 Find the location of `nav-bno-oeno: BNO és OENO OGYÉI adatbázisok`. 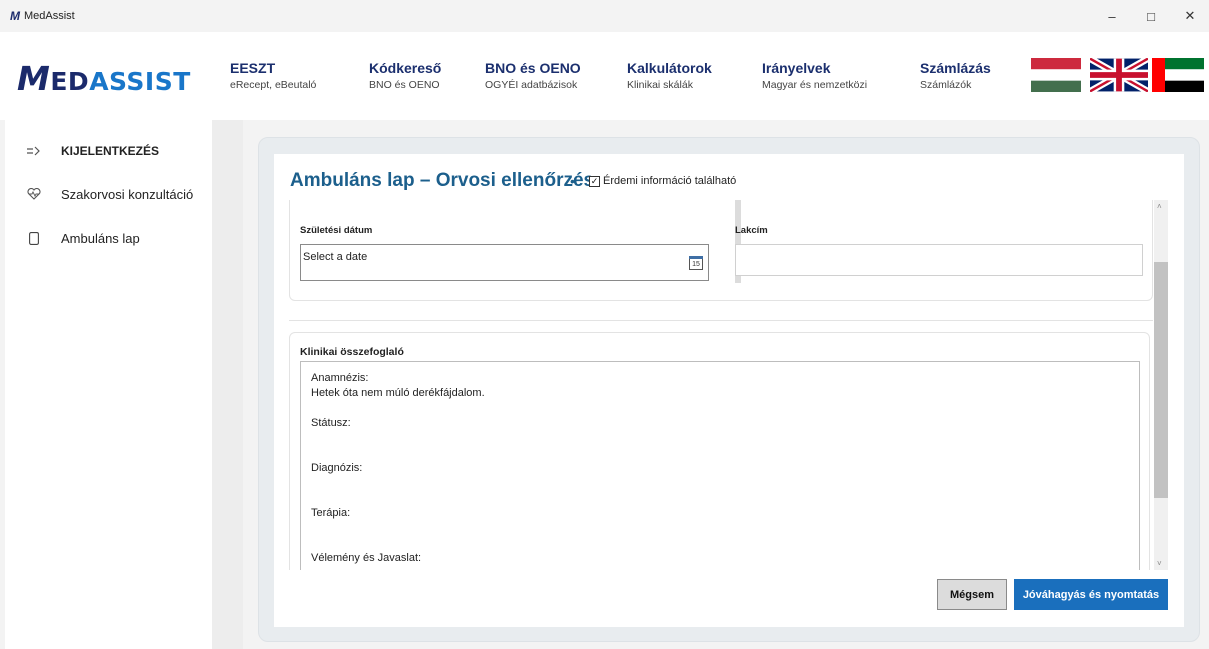

nav-bno-oeno: BNO és OENO OGYÉI adatbázisok is located at coordinates (533, 75).